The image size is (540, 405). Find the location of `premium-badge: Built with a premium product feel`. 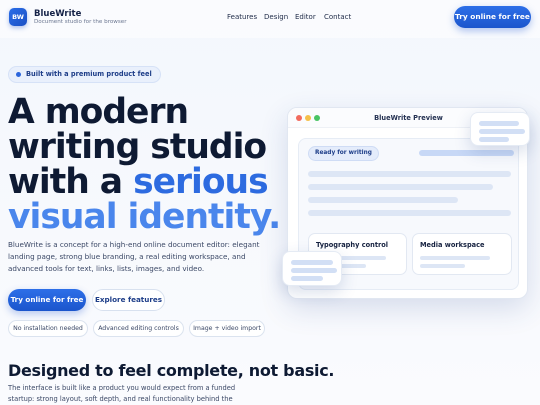

premium-badge: Built with a premium product feel is located at coordinates (84, 74).